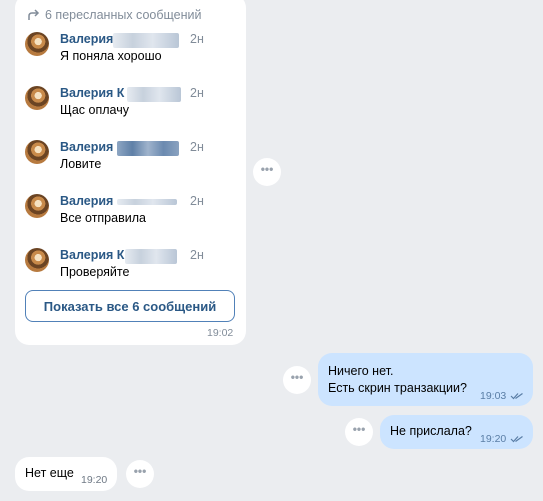  What do you see at coordinates (81, 164) in the screenshot?
I see `message-text: Ловите` at bounding box center [81, 164].